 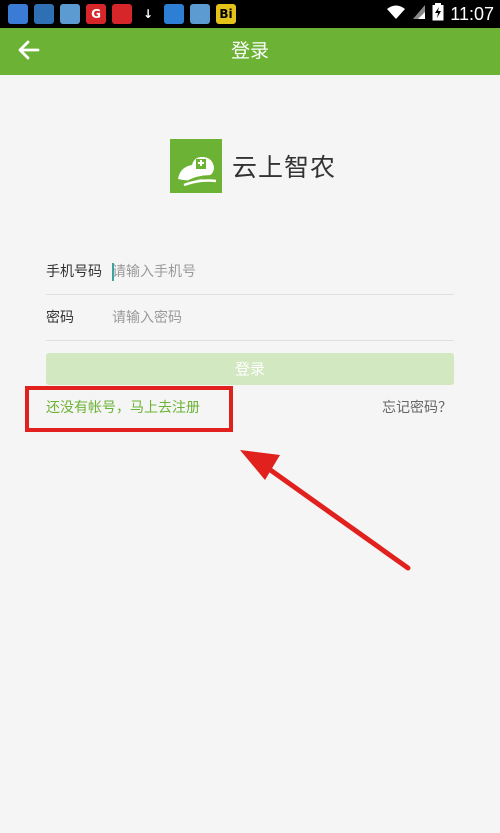 I want to click on signal-icon, so click(x=419, y=14).